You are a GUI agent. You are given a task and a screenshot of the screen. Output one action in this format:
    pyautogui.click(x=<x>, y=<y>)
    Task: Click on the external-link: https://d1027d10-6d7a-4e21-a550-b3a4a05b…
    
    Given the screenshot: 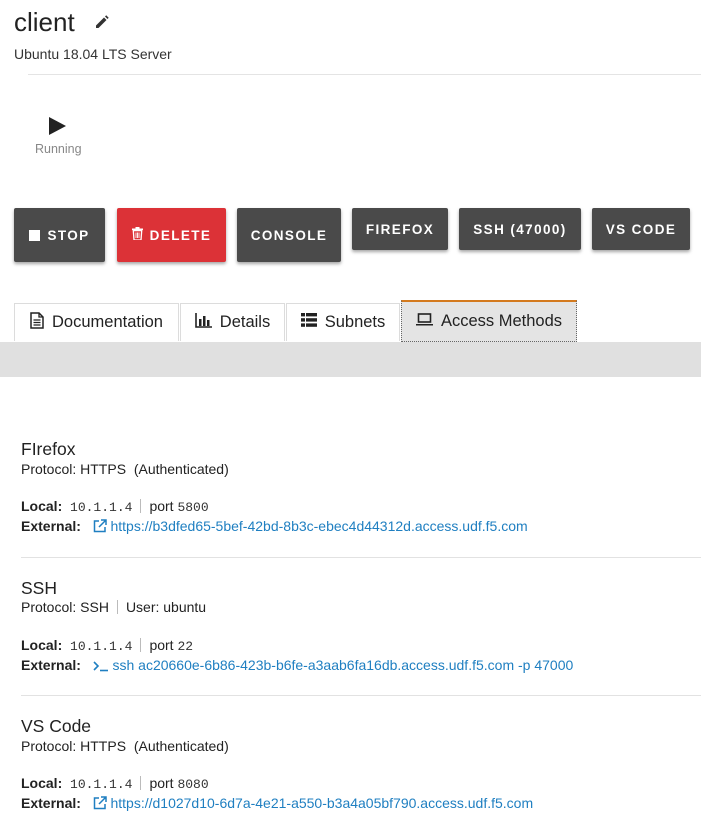 What is the action you would take?
    pyautogui.click(x=321, y=803)
    